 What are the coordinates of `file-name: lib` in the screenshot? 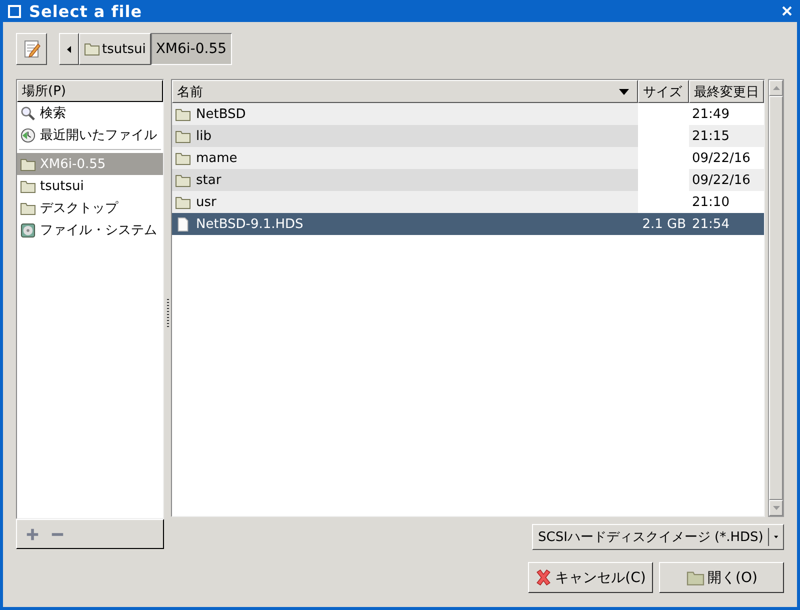 It's located at (204, 136).